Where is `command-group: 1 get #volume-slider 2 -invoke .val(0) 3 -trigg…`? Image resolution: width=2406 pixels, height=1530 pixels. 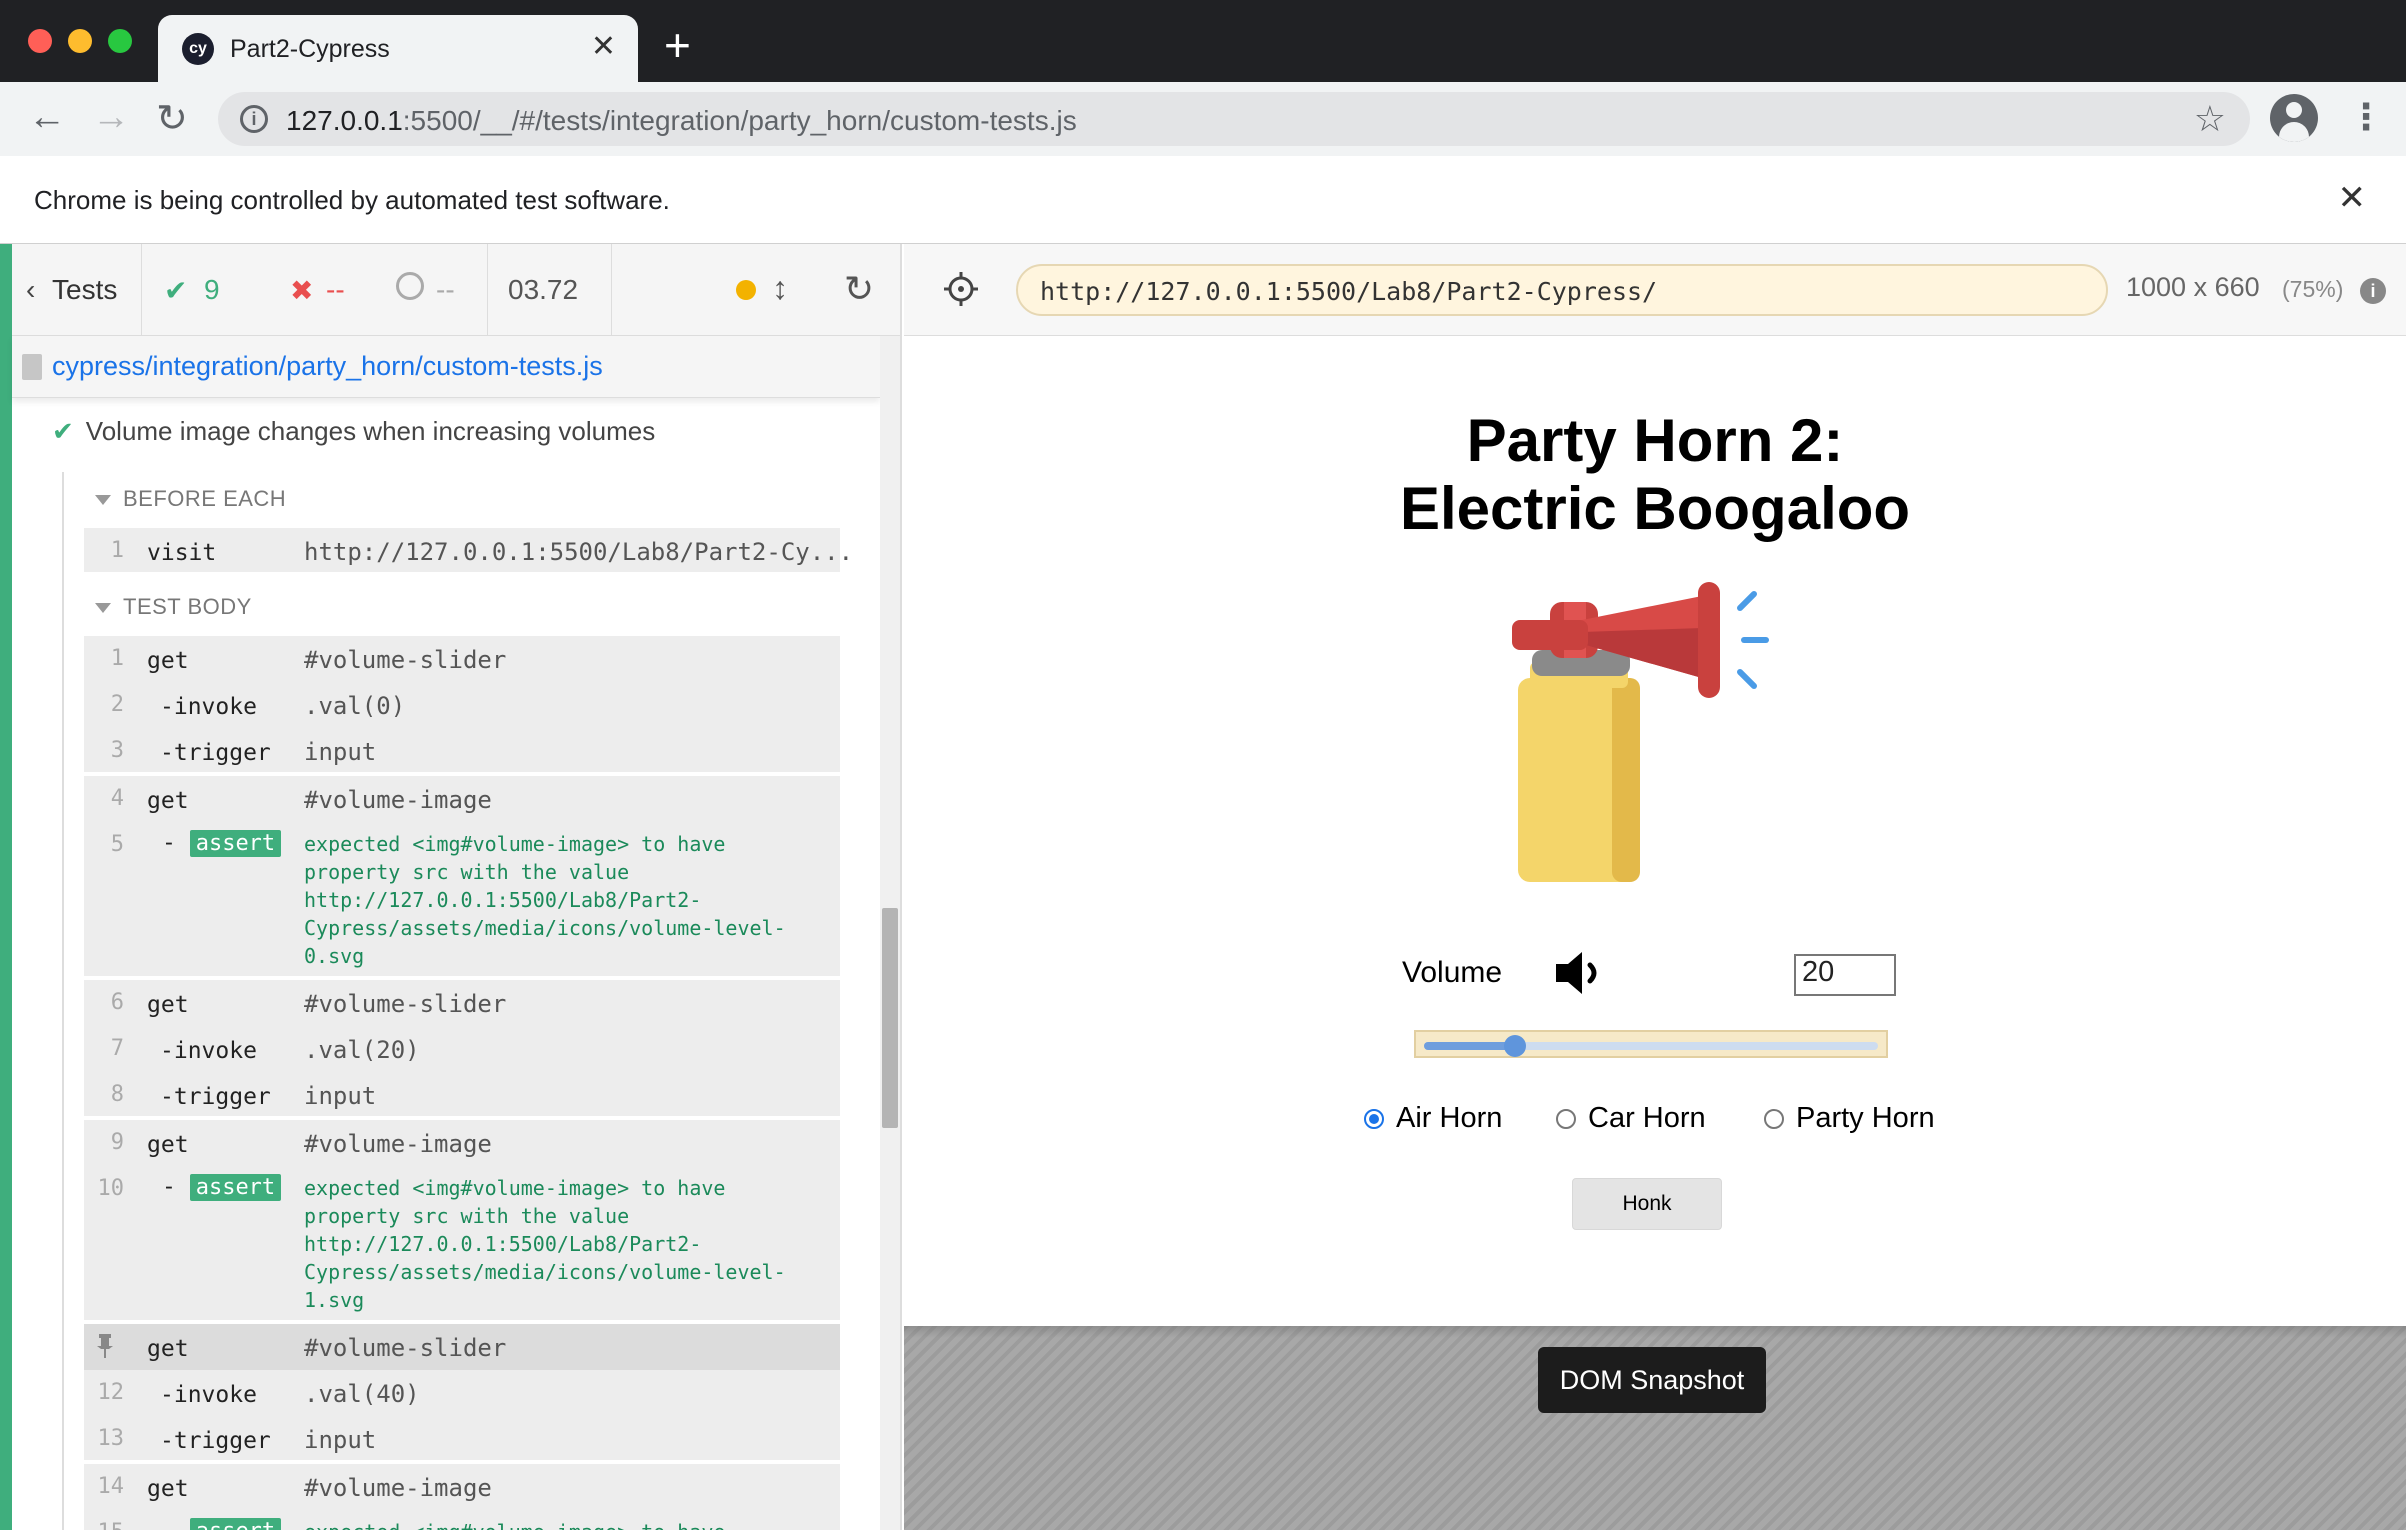 command-group: 1 get #volume-slider 2 -invoke .val(0) 3 -trigg… is located at coordinates (462, 705).